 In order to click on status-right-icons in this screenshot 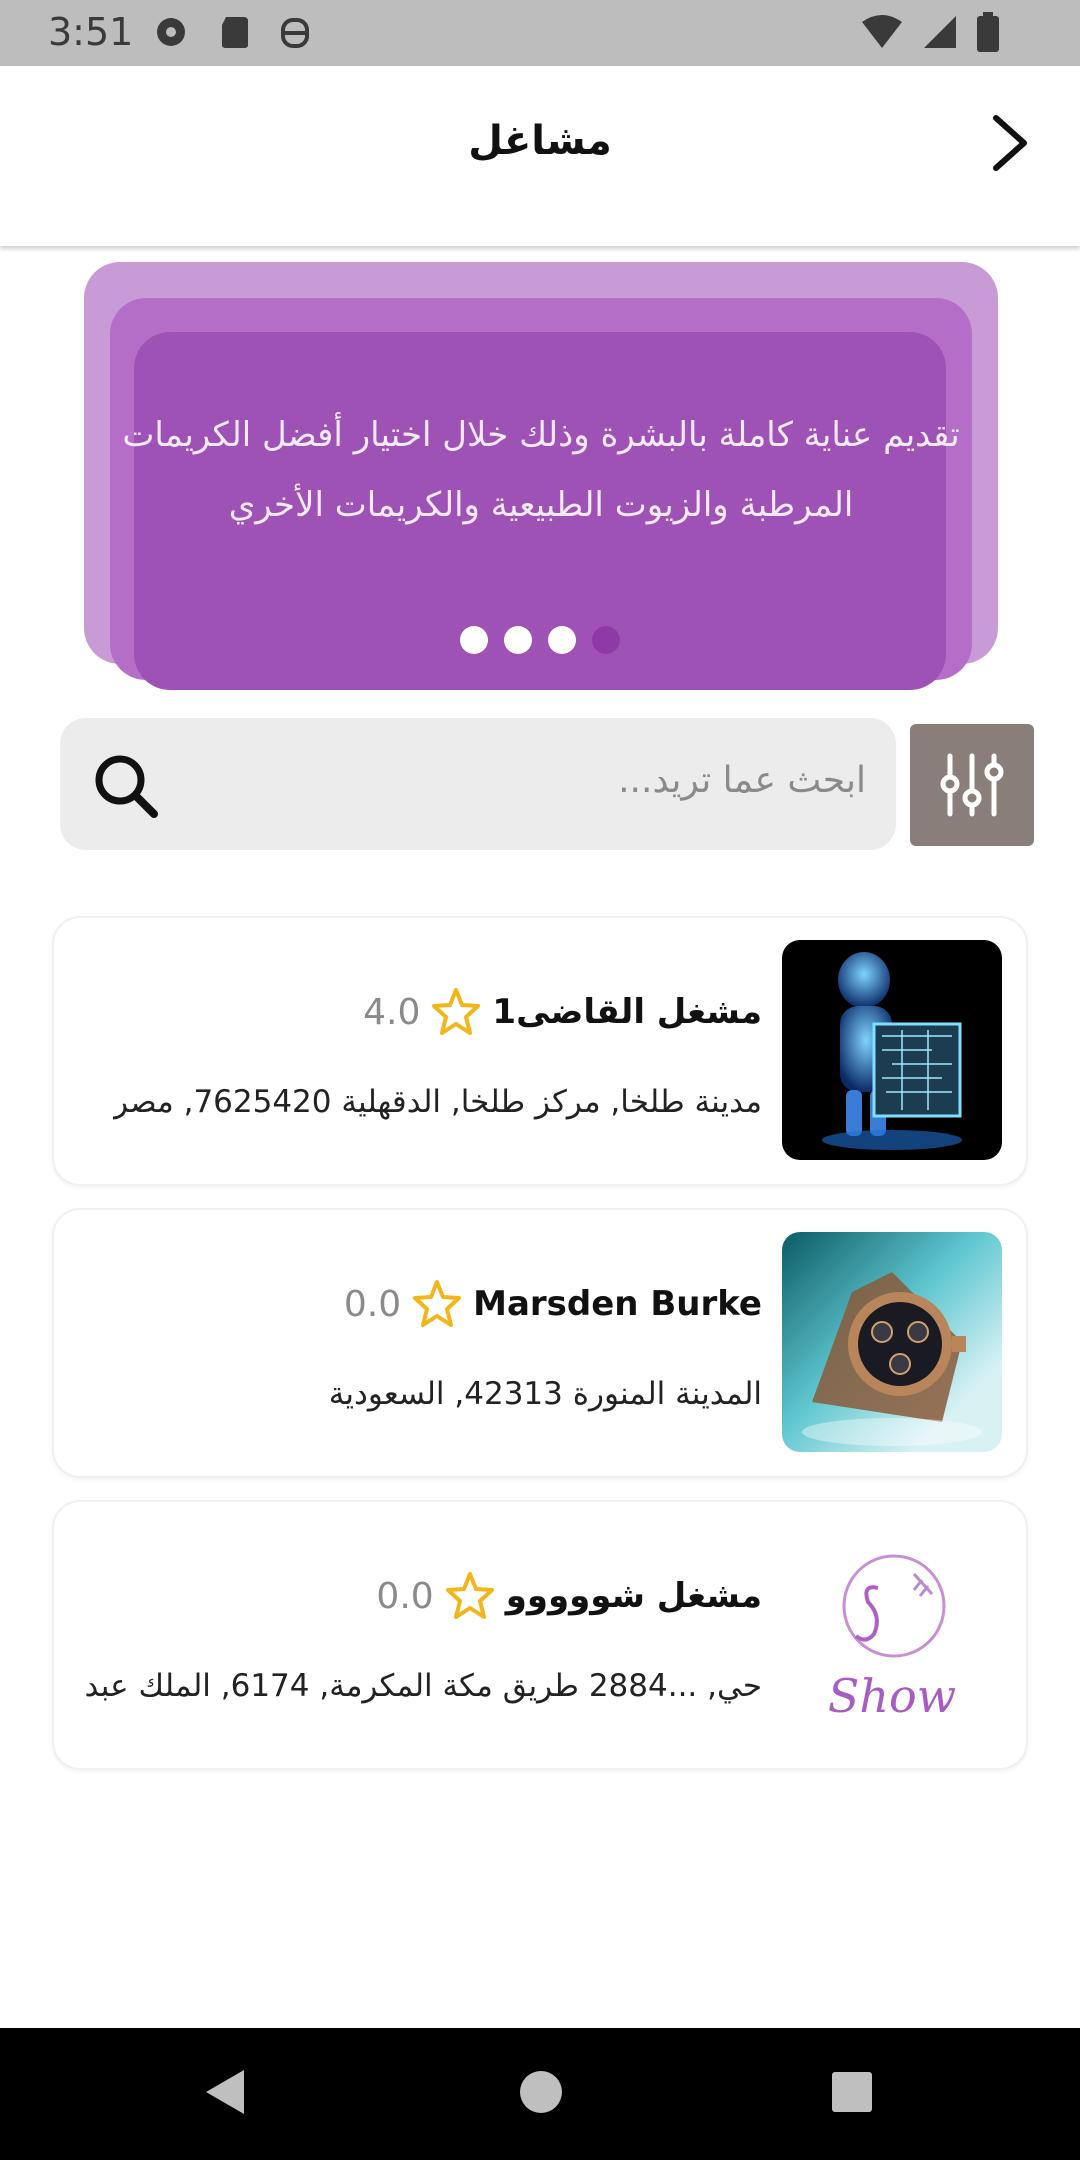, I will do `click(930, 32)`.